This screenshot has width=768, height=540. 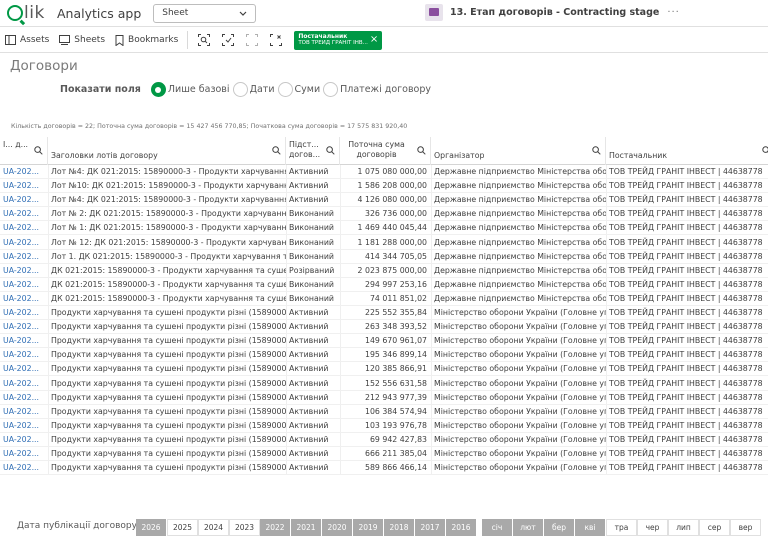 What do you see at coordinates (673, 12) in the screenshot?
I see `more-options-icon: ···` at bounding box center [673, 12].